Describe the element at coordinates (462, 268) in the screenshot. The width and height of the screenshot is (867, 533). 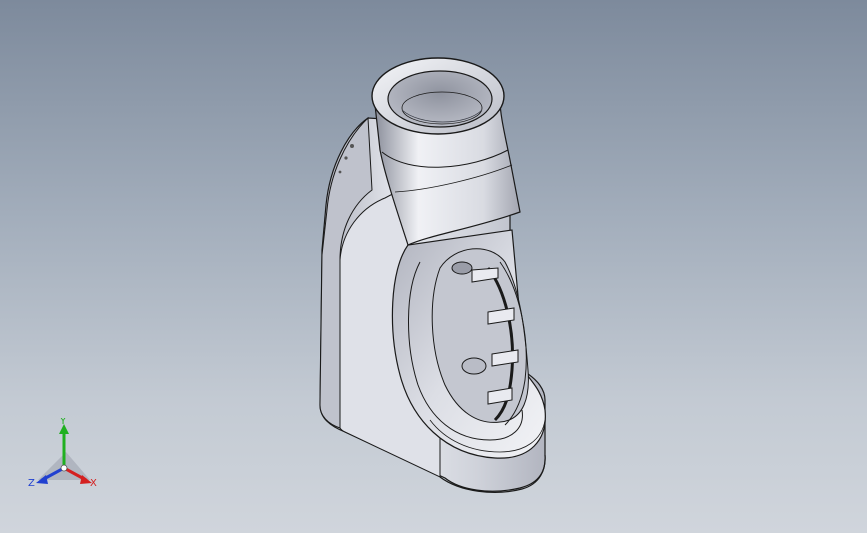
I see `upper-hole` at that location.